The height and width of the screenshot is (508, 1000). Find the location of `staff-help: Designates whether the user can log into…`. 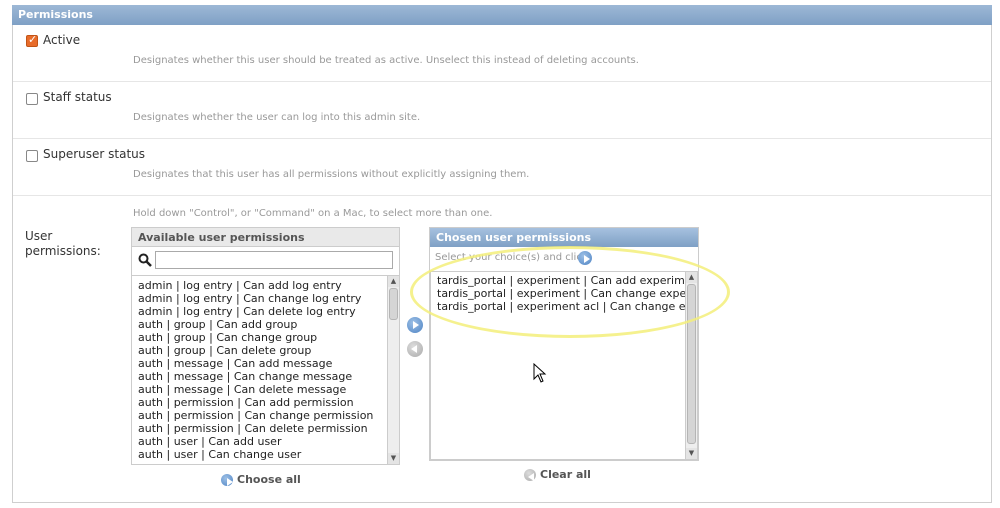

staff-help: Designates whether the user can log into… is located at coordinates (277, 117).